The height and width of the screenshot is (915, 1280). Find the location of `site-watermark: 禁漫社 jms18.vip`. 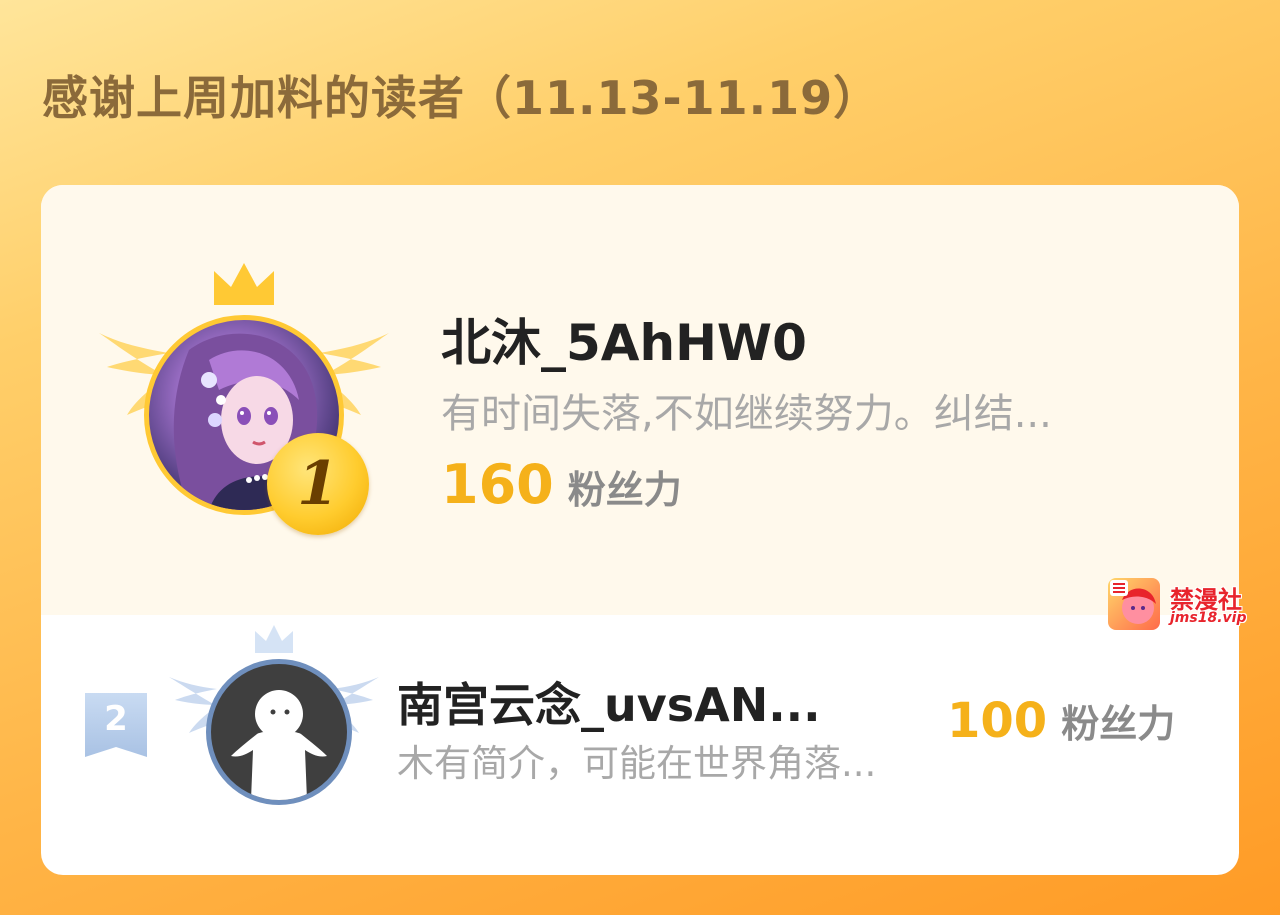

site-watermark: 禁漫社 jms18.vip is located at coordinates (1193, 605).